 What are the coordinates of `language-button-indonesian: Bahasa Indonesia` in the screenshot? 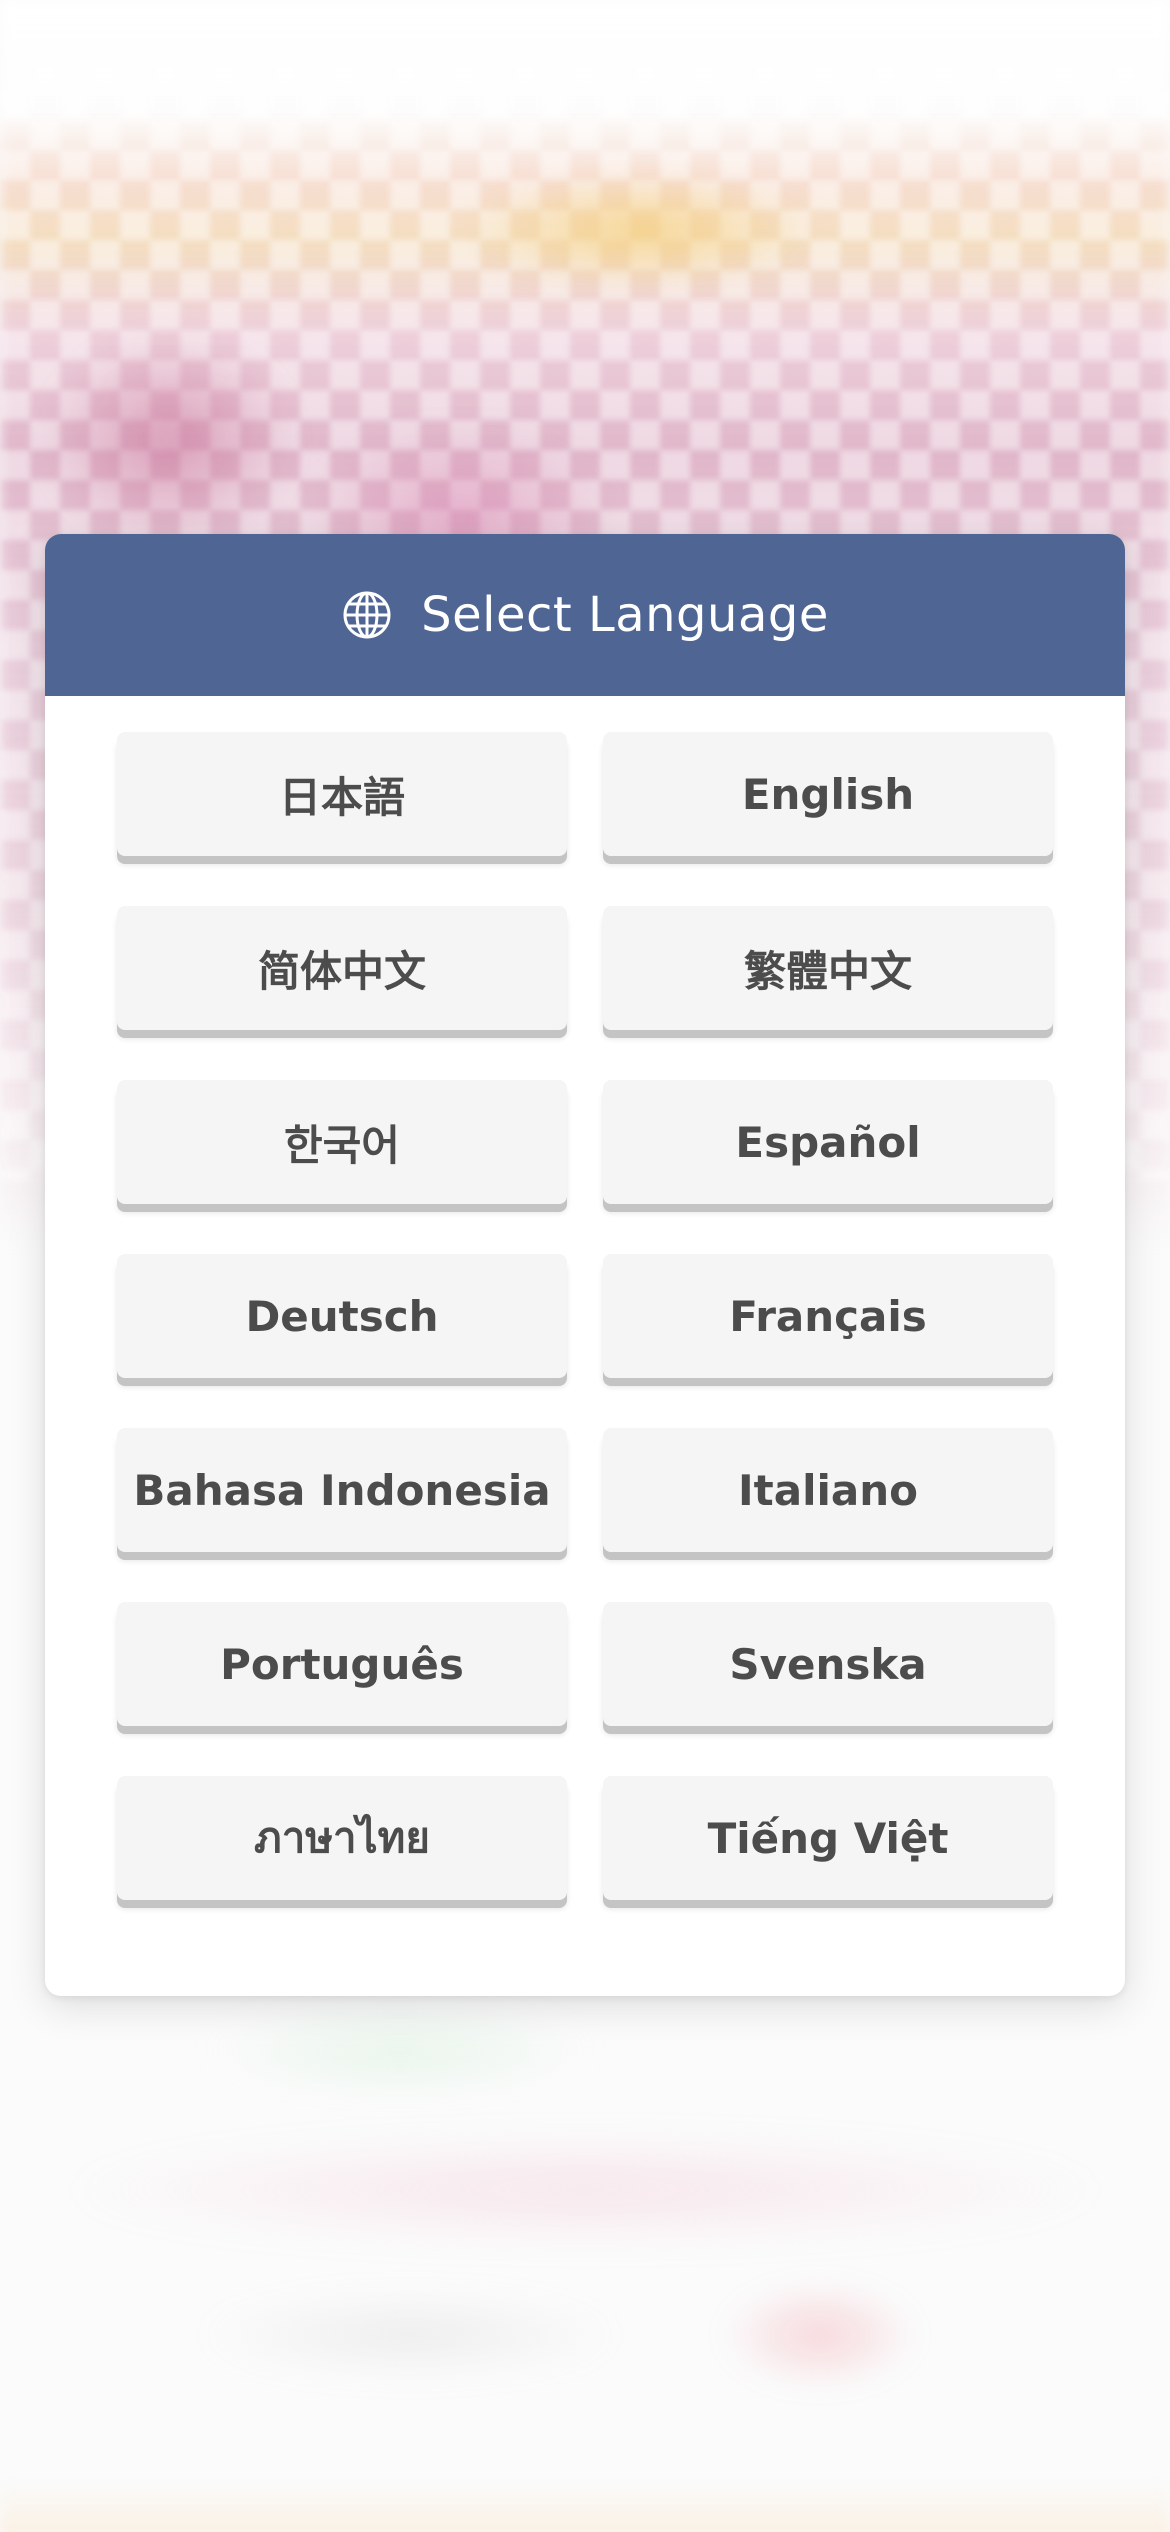 It's located at (342, 1490).